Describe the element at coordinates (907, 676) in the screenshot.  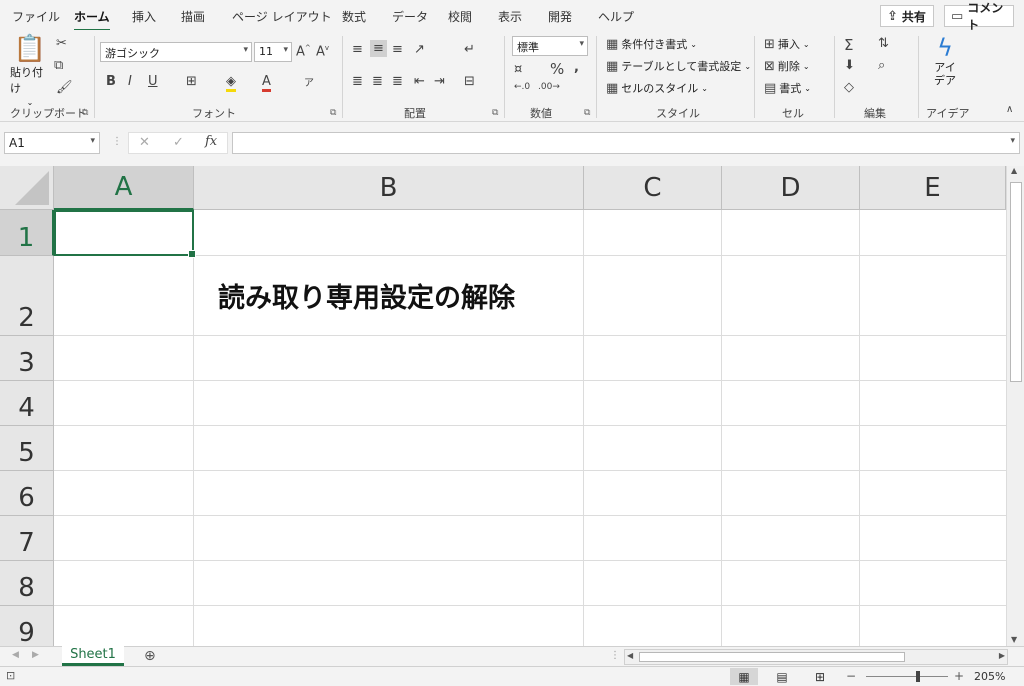
I see `zoom-slider` at that location.